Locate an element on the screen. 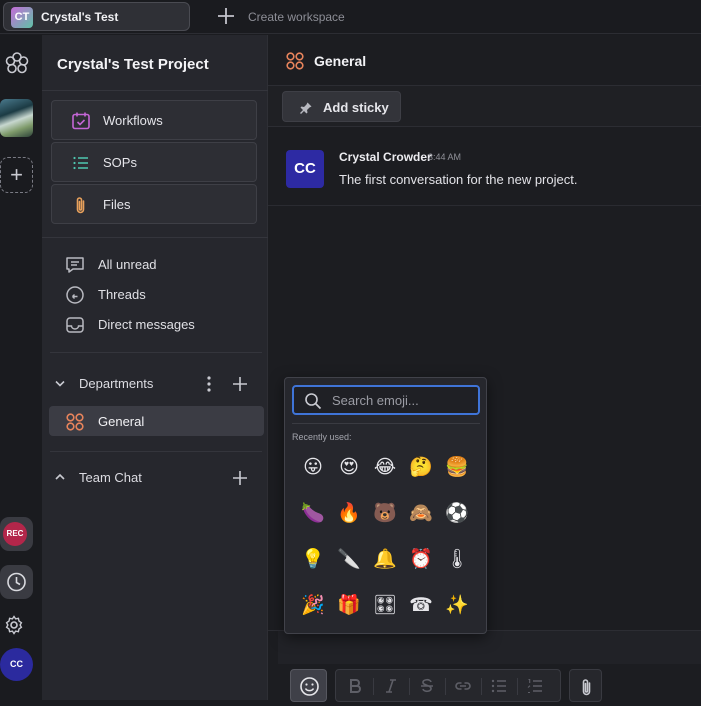 Image resolution: width=701 pixels, height=706 pixels. formatting-toolbar is located at coordinates (484, 686).